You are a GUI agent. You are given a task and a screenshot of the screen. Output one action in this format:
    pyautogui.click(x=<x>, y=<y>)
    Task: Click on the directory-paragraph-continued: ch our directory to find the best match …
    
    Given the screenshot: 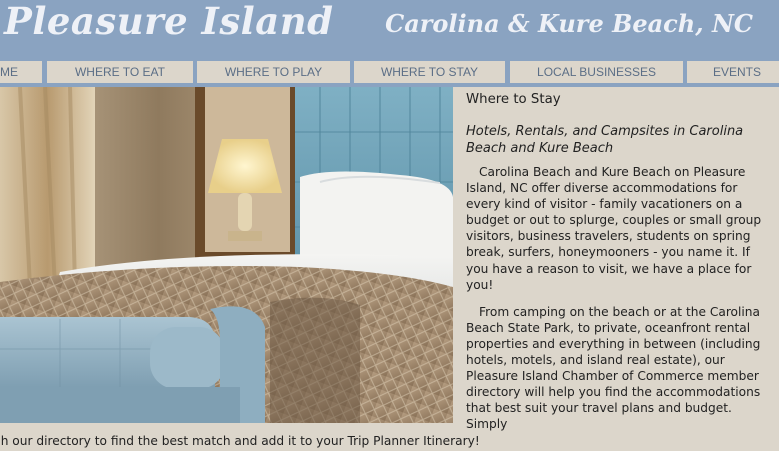 What is the action you would take?
    pyautogui.click(x=240, y=441)
    